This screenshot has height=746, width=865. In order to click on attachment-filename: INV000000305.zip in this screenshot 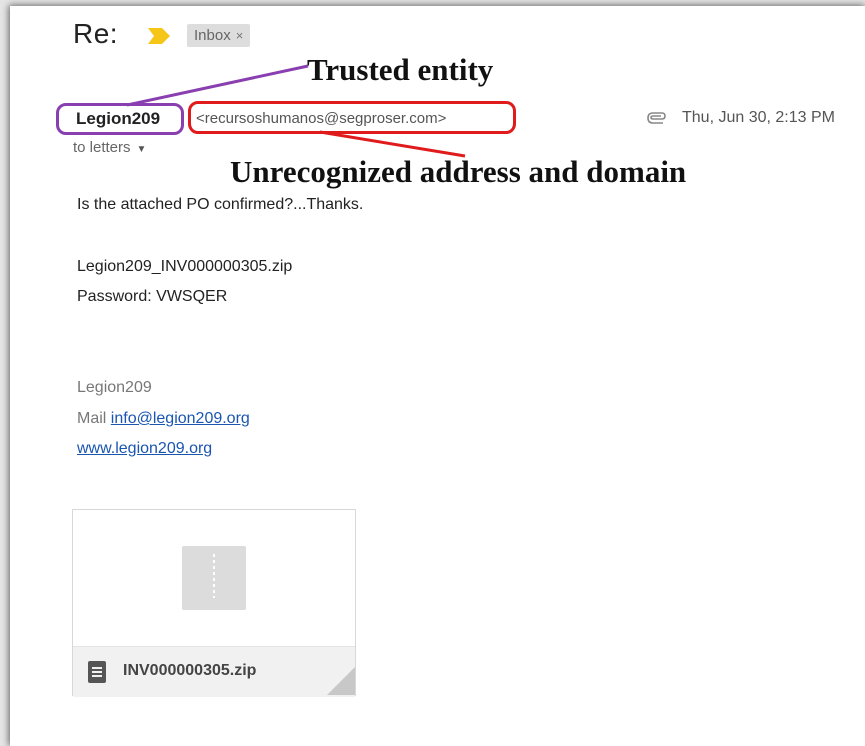, I will do `click(190, 670)`.